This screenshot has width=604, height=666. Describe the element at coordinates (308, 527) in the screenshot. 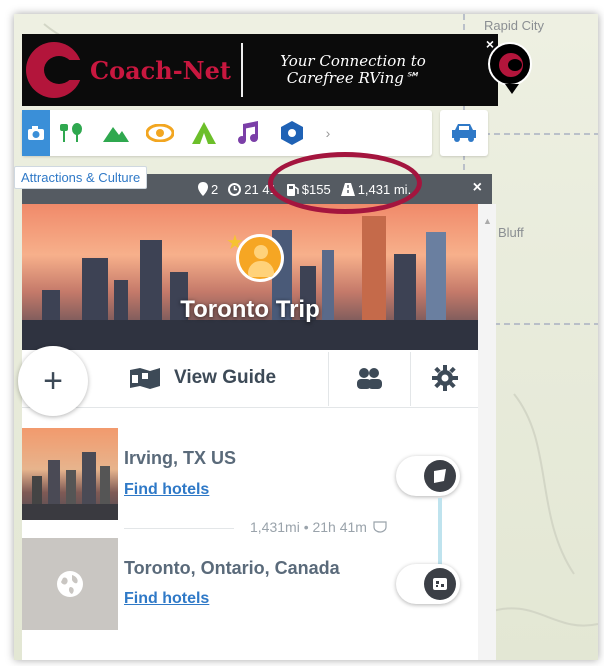

I see `leg-distance-value: 1,431mi • 21h 41m` at that location.